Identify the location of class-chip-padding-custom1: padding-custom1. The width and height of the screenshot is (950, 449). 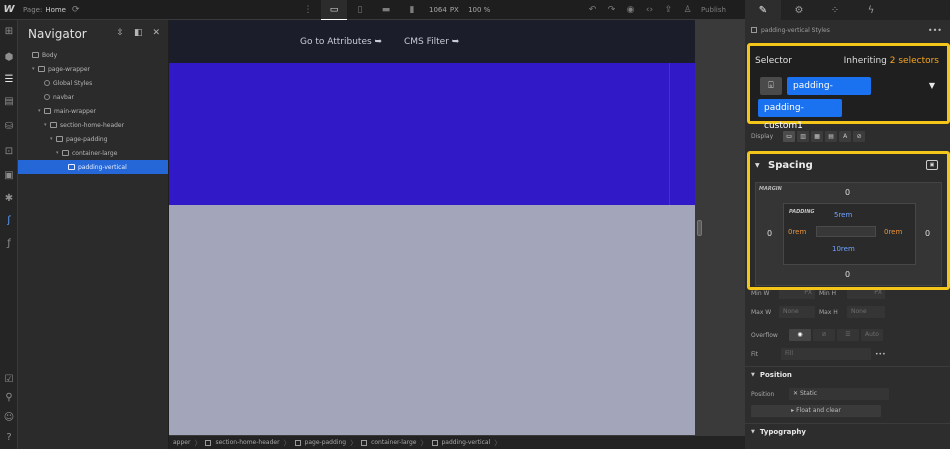
(800, 115).